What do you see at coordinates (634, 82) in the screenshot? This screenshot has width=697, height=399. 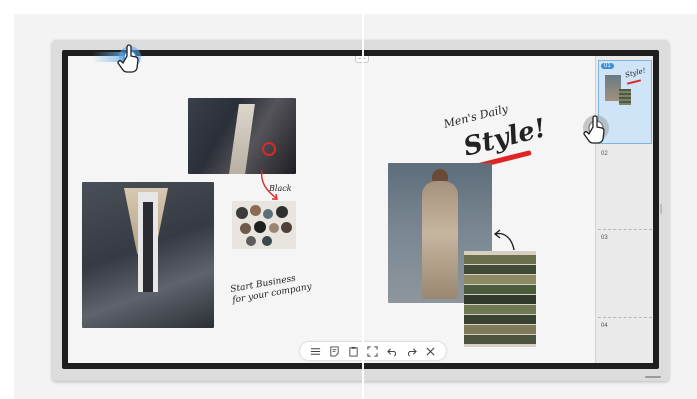 I see `thumbnail-underline` at bounding box center [634, 82].